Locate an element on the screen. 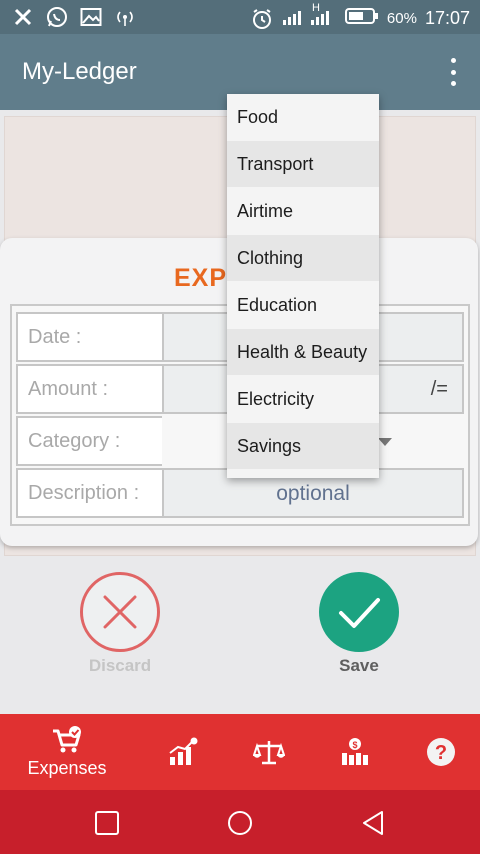 Image resolution: width=480 pixels, height=854 pixels. dropdown-arrow-icon is located at coordinates (385, 442).